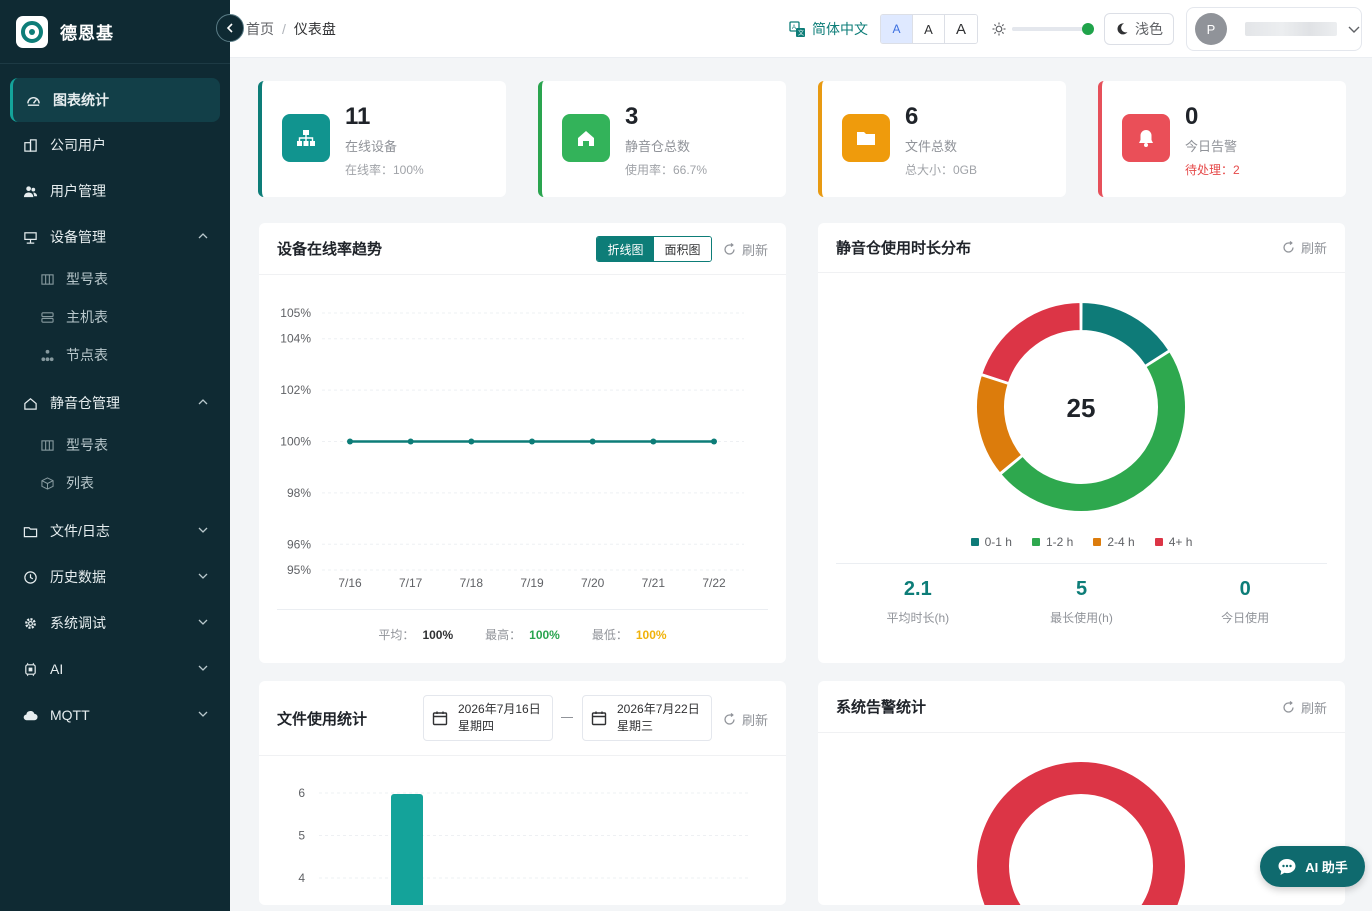 The image size is (1372, 911). What do you see at coordinates (1173, 542) in the screenshot?
I see `legend-item: 4+ h` at bounding box center [1173, 542].